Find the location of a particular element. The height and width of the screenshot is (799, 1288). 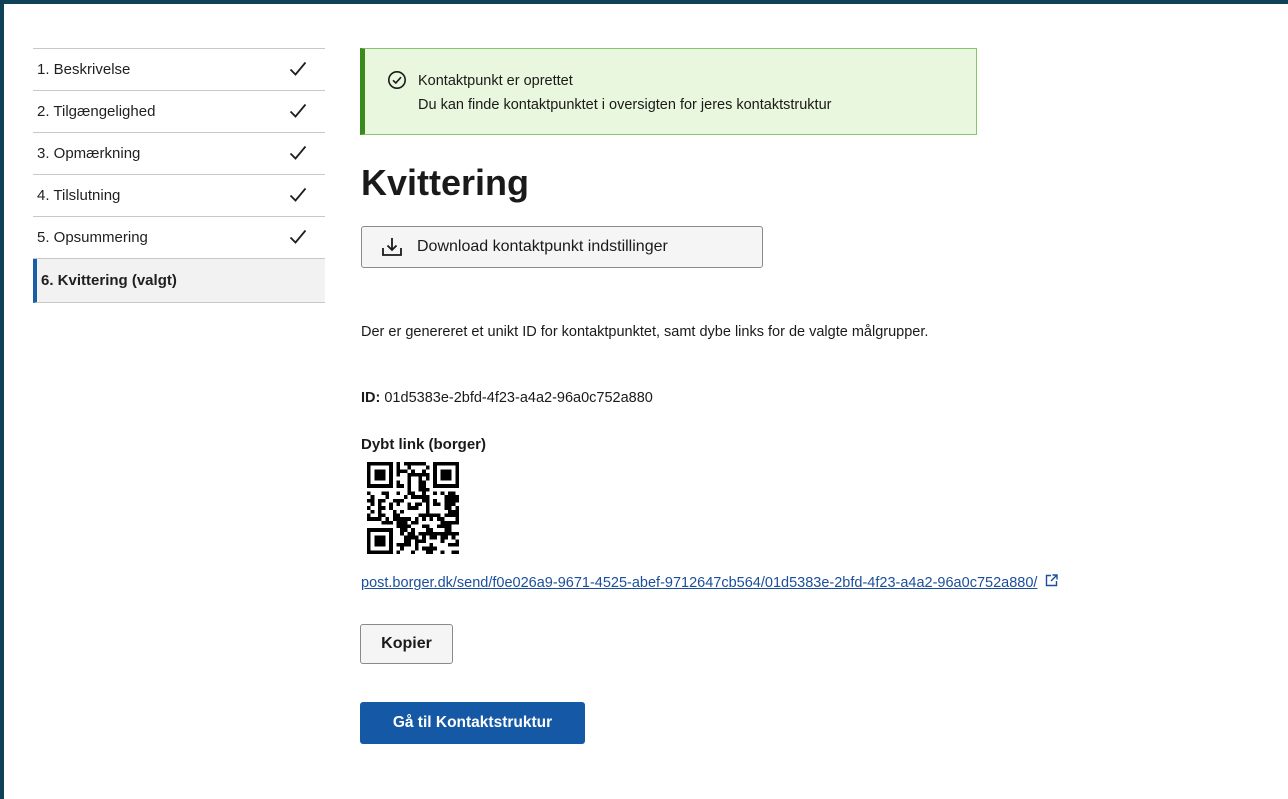

step-label: 6. Kvittering (valgt) is located at coordinates (109, 280).